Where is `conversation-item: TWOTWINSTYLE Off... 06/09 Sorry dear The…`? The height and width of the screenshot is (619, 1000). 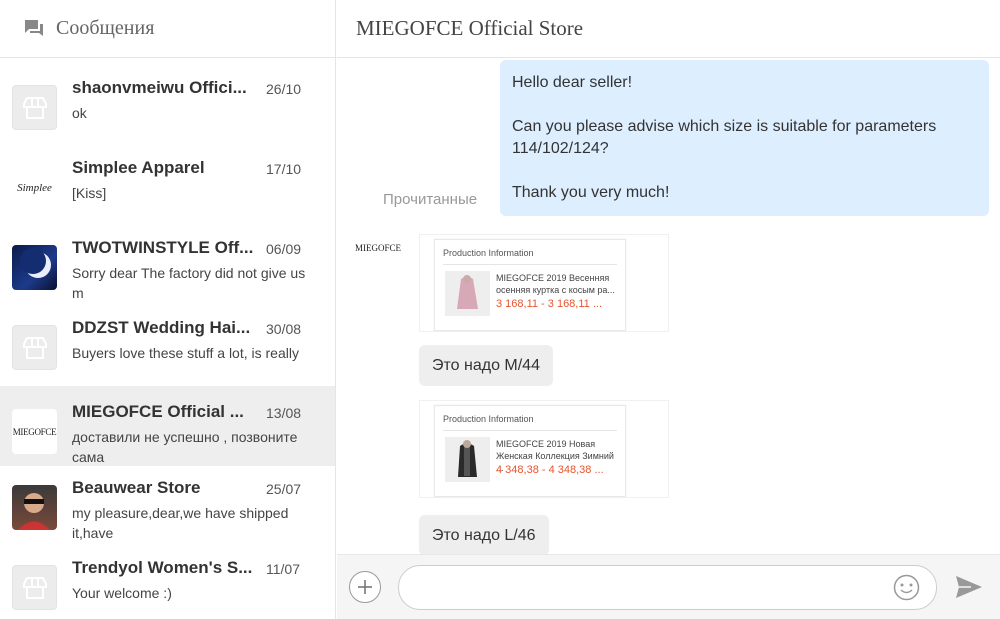 conversation-item: TWOTWINSTYLE Off... 06/09 Sorry dear The… is located at coordinates (167, 262).